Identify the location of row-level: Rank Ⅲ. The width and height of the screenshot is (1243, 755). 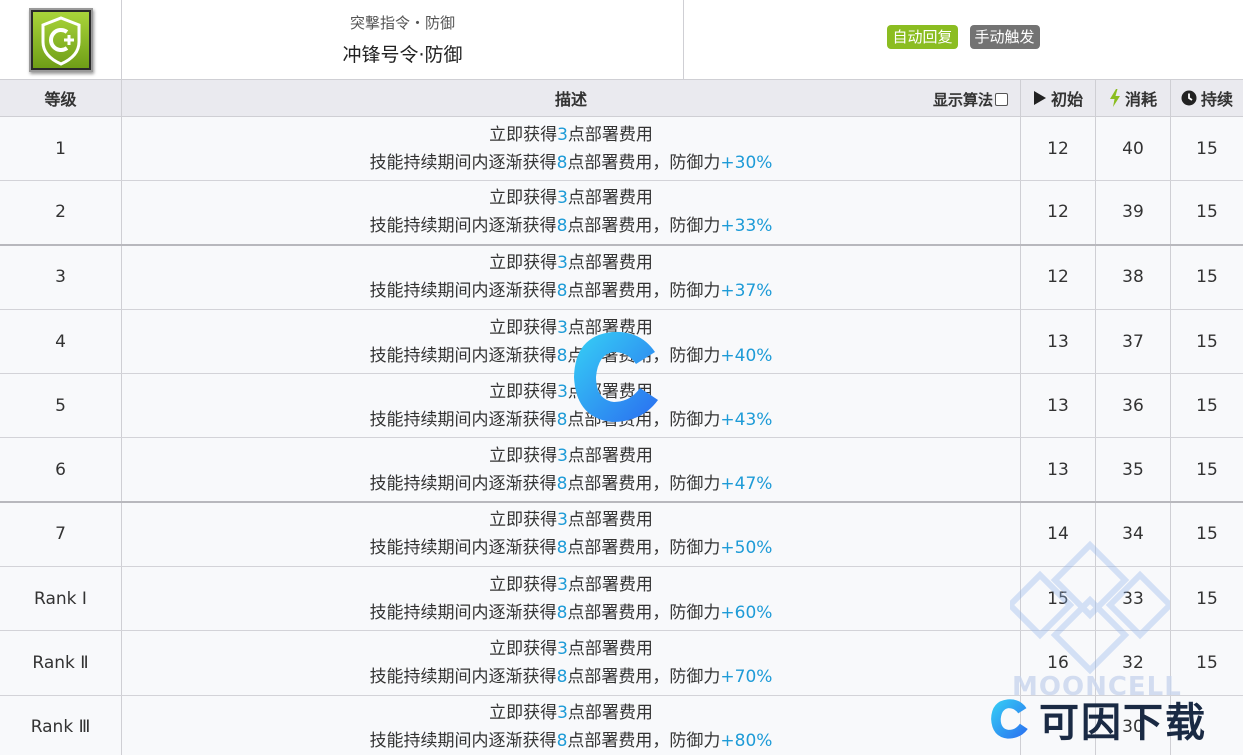
(61, 725).